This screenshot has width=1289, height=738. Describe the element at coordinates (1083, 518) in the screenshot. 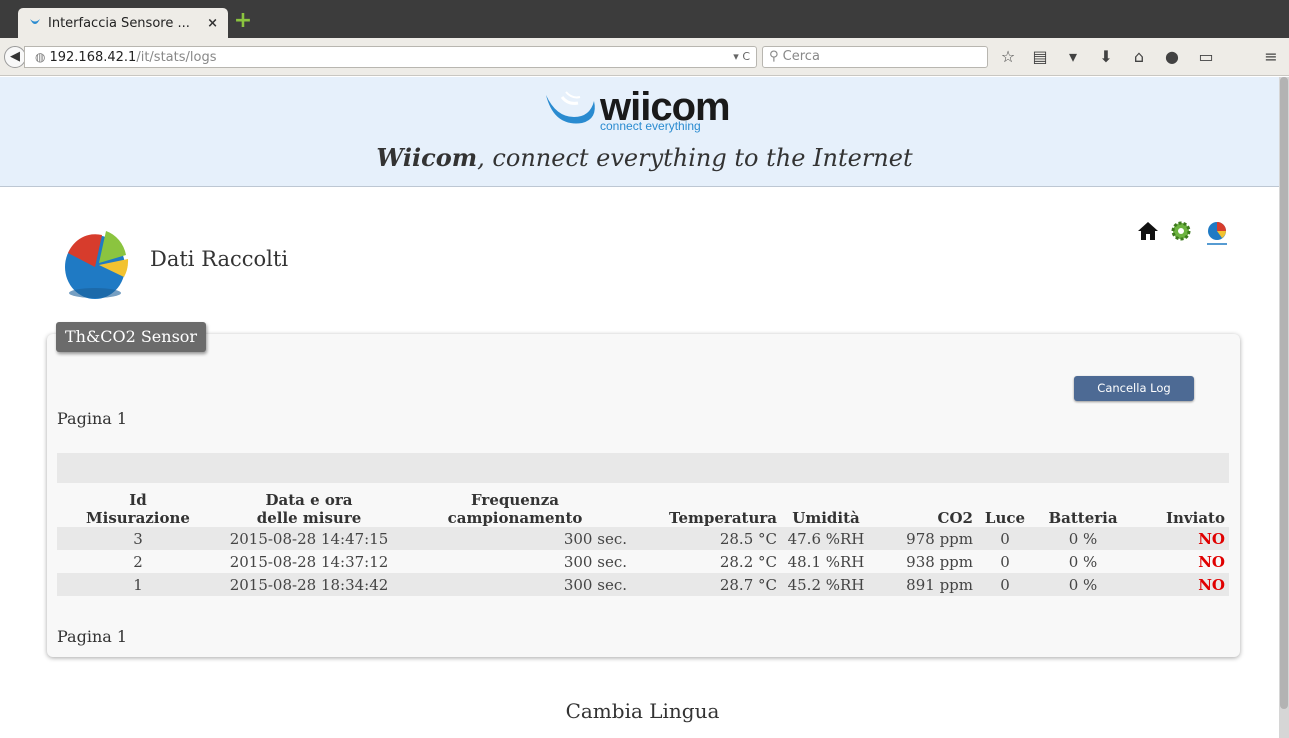

I see `header-battery: Batteria` at that location.